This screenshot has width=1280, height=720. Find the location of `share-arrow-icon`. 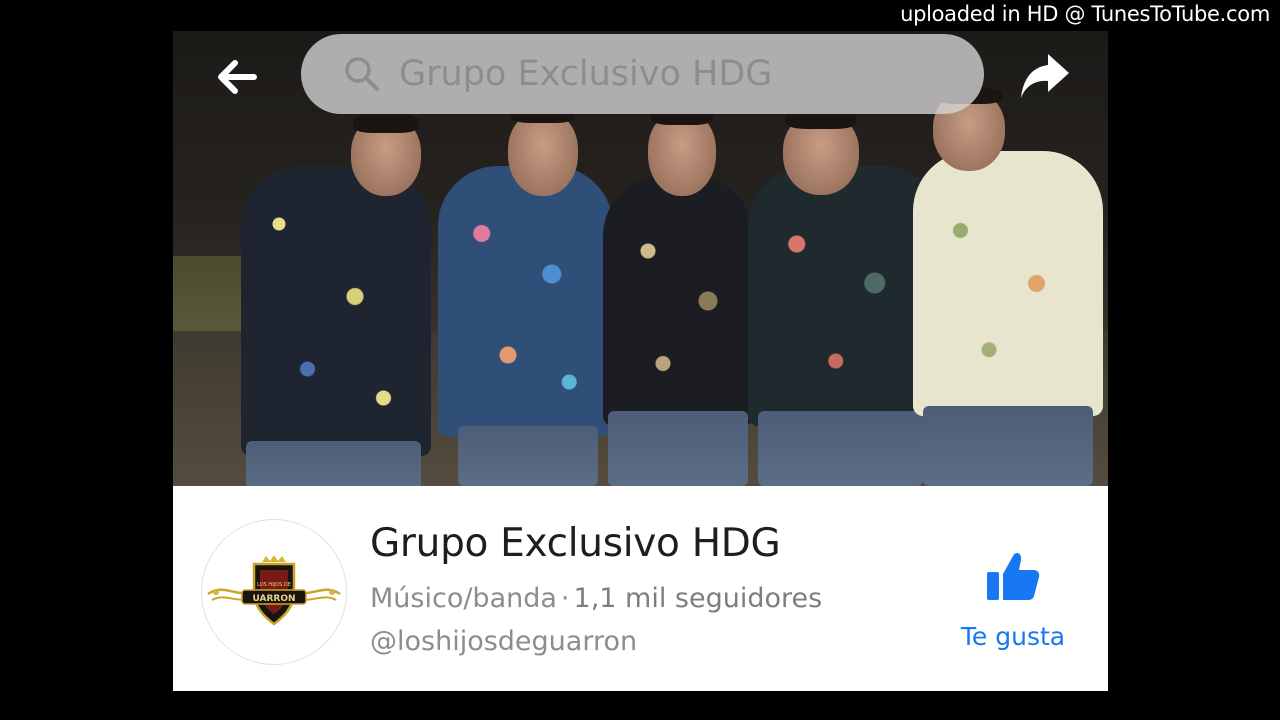

share-arrow-icon is located at coordinates (1045, 76).